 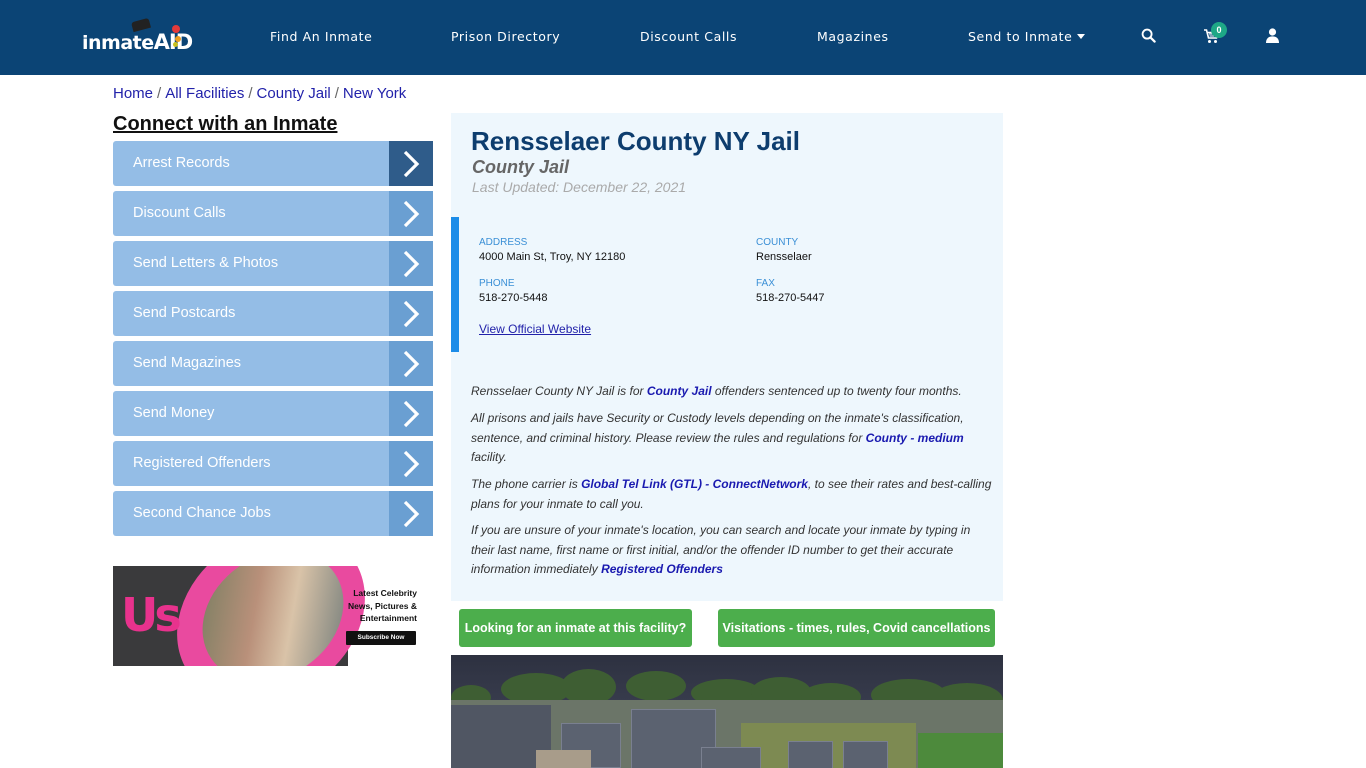 What do you see at coordinates (521, 167) in the screenshot?
I see `facility-type: County Jail` at bounding box center [521, 167].